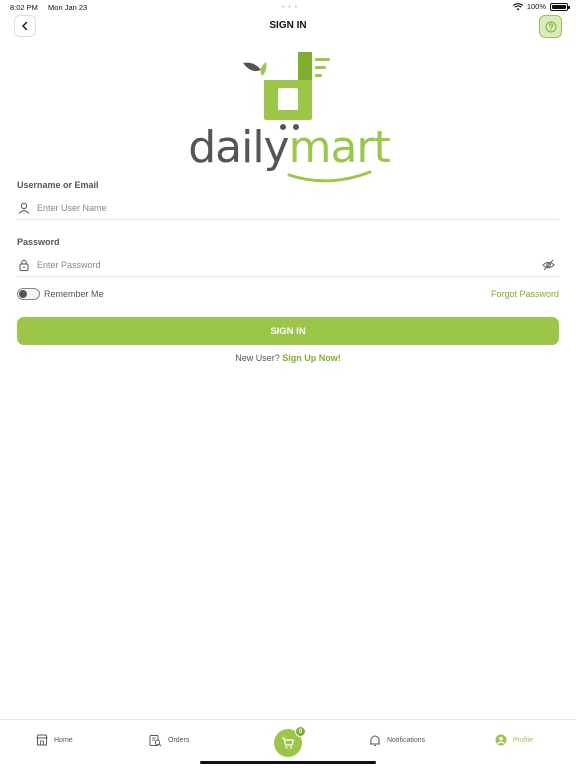 Image resolution: width=576 pixels, height=768 pixels. Describe the element at coordinates (68, 7) in the screenshot. I see `status-date: Mon Jan 23` at that location.